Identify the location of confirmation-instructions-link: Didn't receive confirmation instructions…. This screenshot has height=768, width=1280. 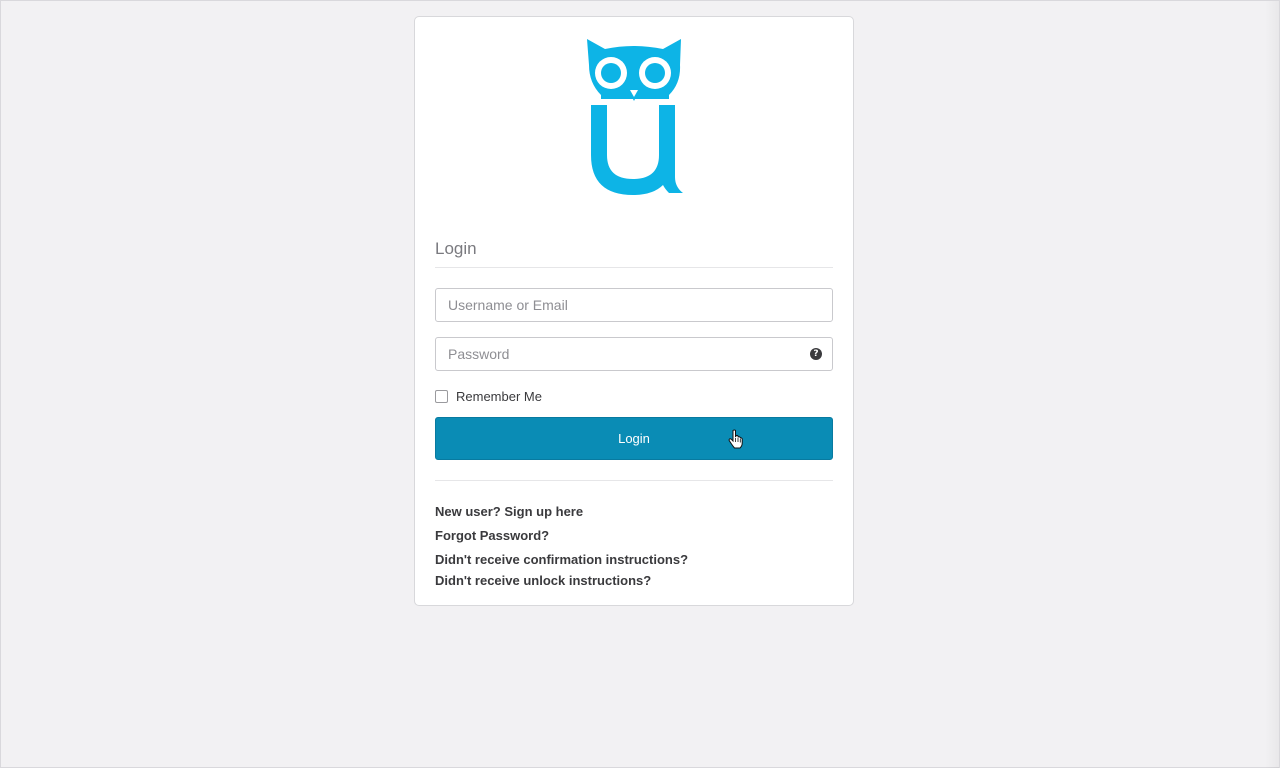
(561, 559).